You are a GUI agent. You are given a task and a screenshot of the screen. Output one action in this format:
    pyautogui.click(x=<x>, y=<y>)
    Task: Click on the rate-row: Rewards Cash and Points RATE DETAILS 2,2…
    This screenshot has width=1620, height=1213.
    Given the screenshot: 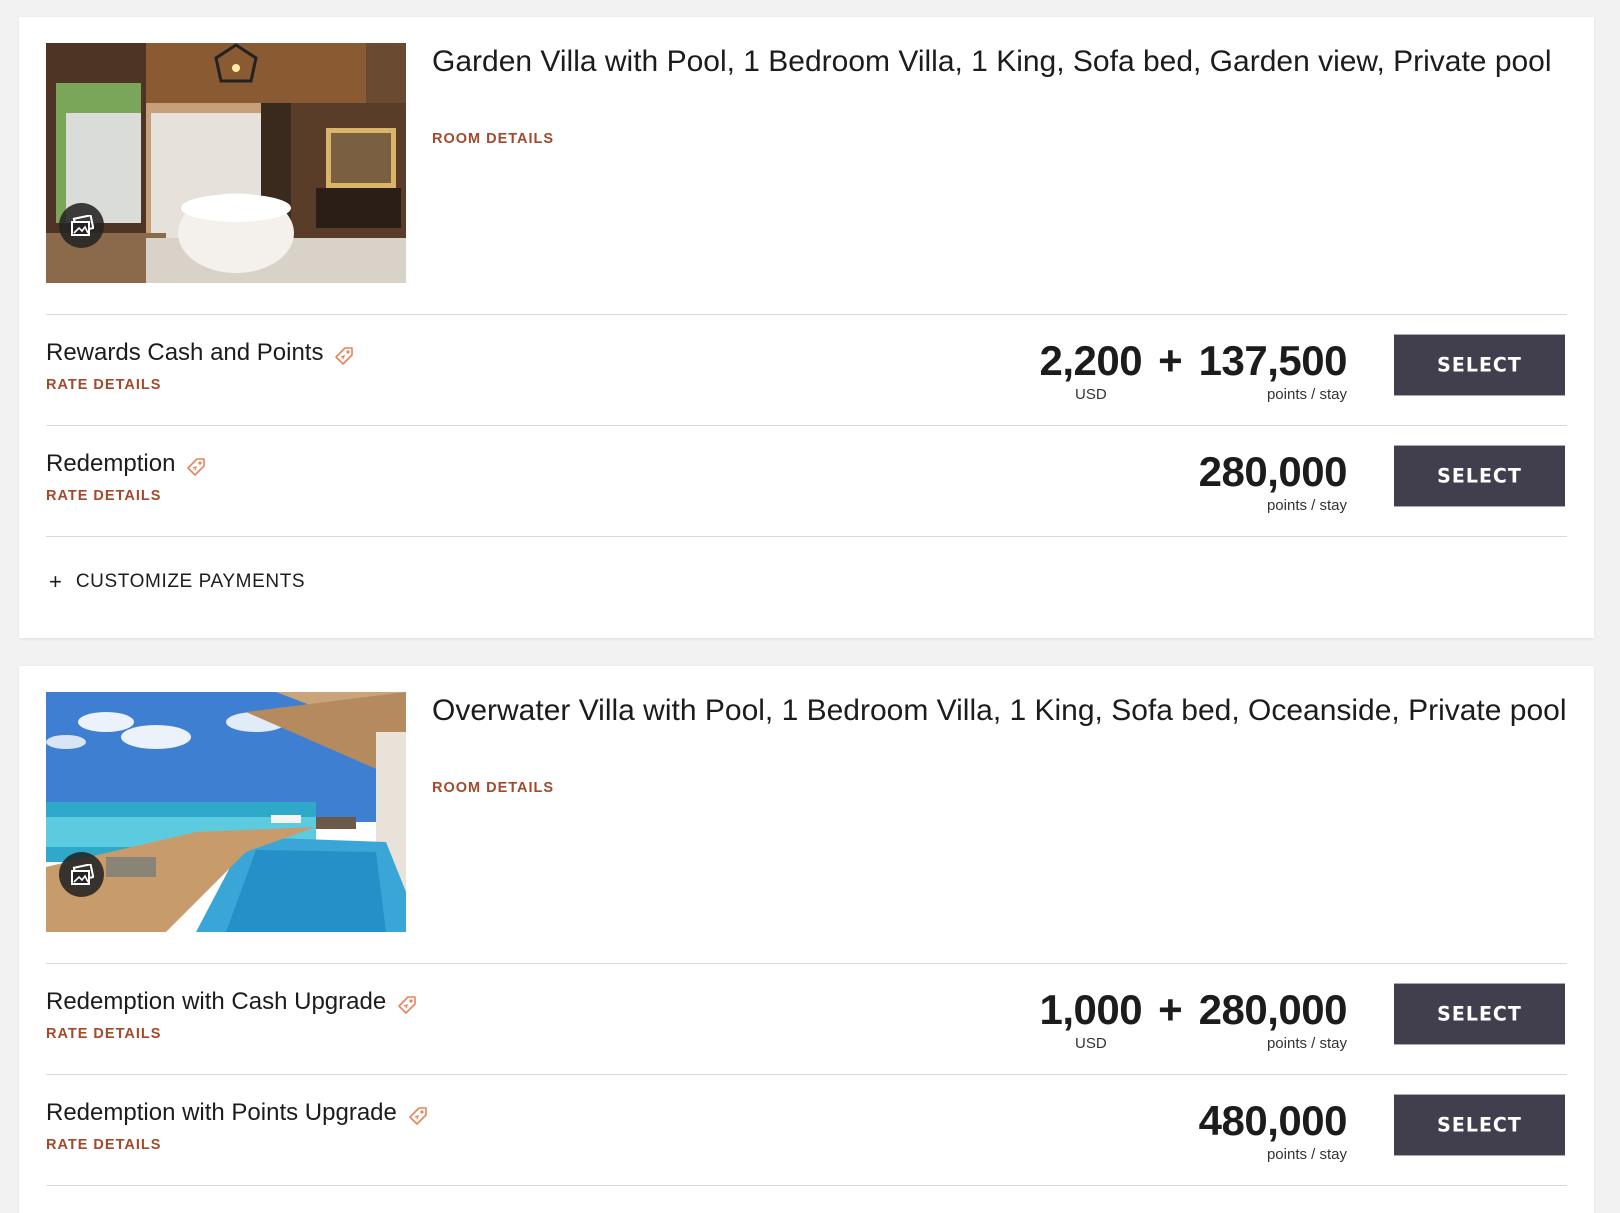 What is the action you would take?
    pyautogui.click(x=806, y=369)
    